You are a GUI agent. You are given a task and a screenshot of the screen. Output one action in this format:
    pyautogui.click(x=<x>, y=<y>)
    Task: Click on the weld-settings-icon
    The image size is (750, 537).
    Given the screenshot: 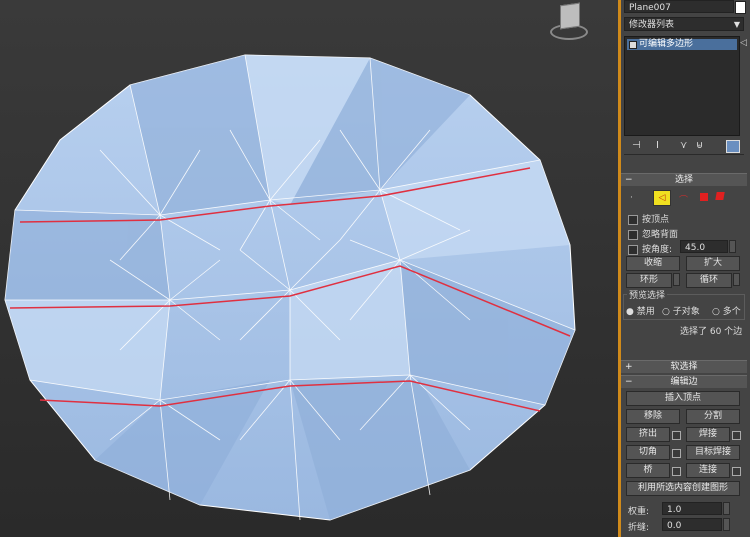 What is the action you would take?
    pyautogui.click(x=736, y=435)
    